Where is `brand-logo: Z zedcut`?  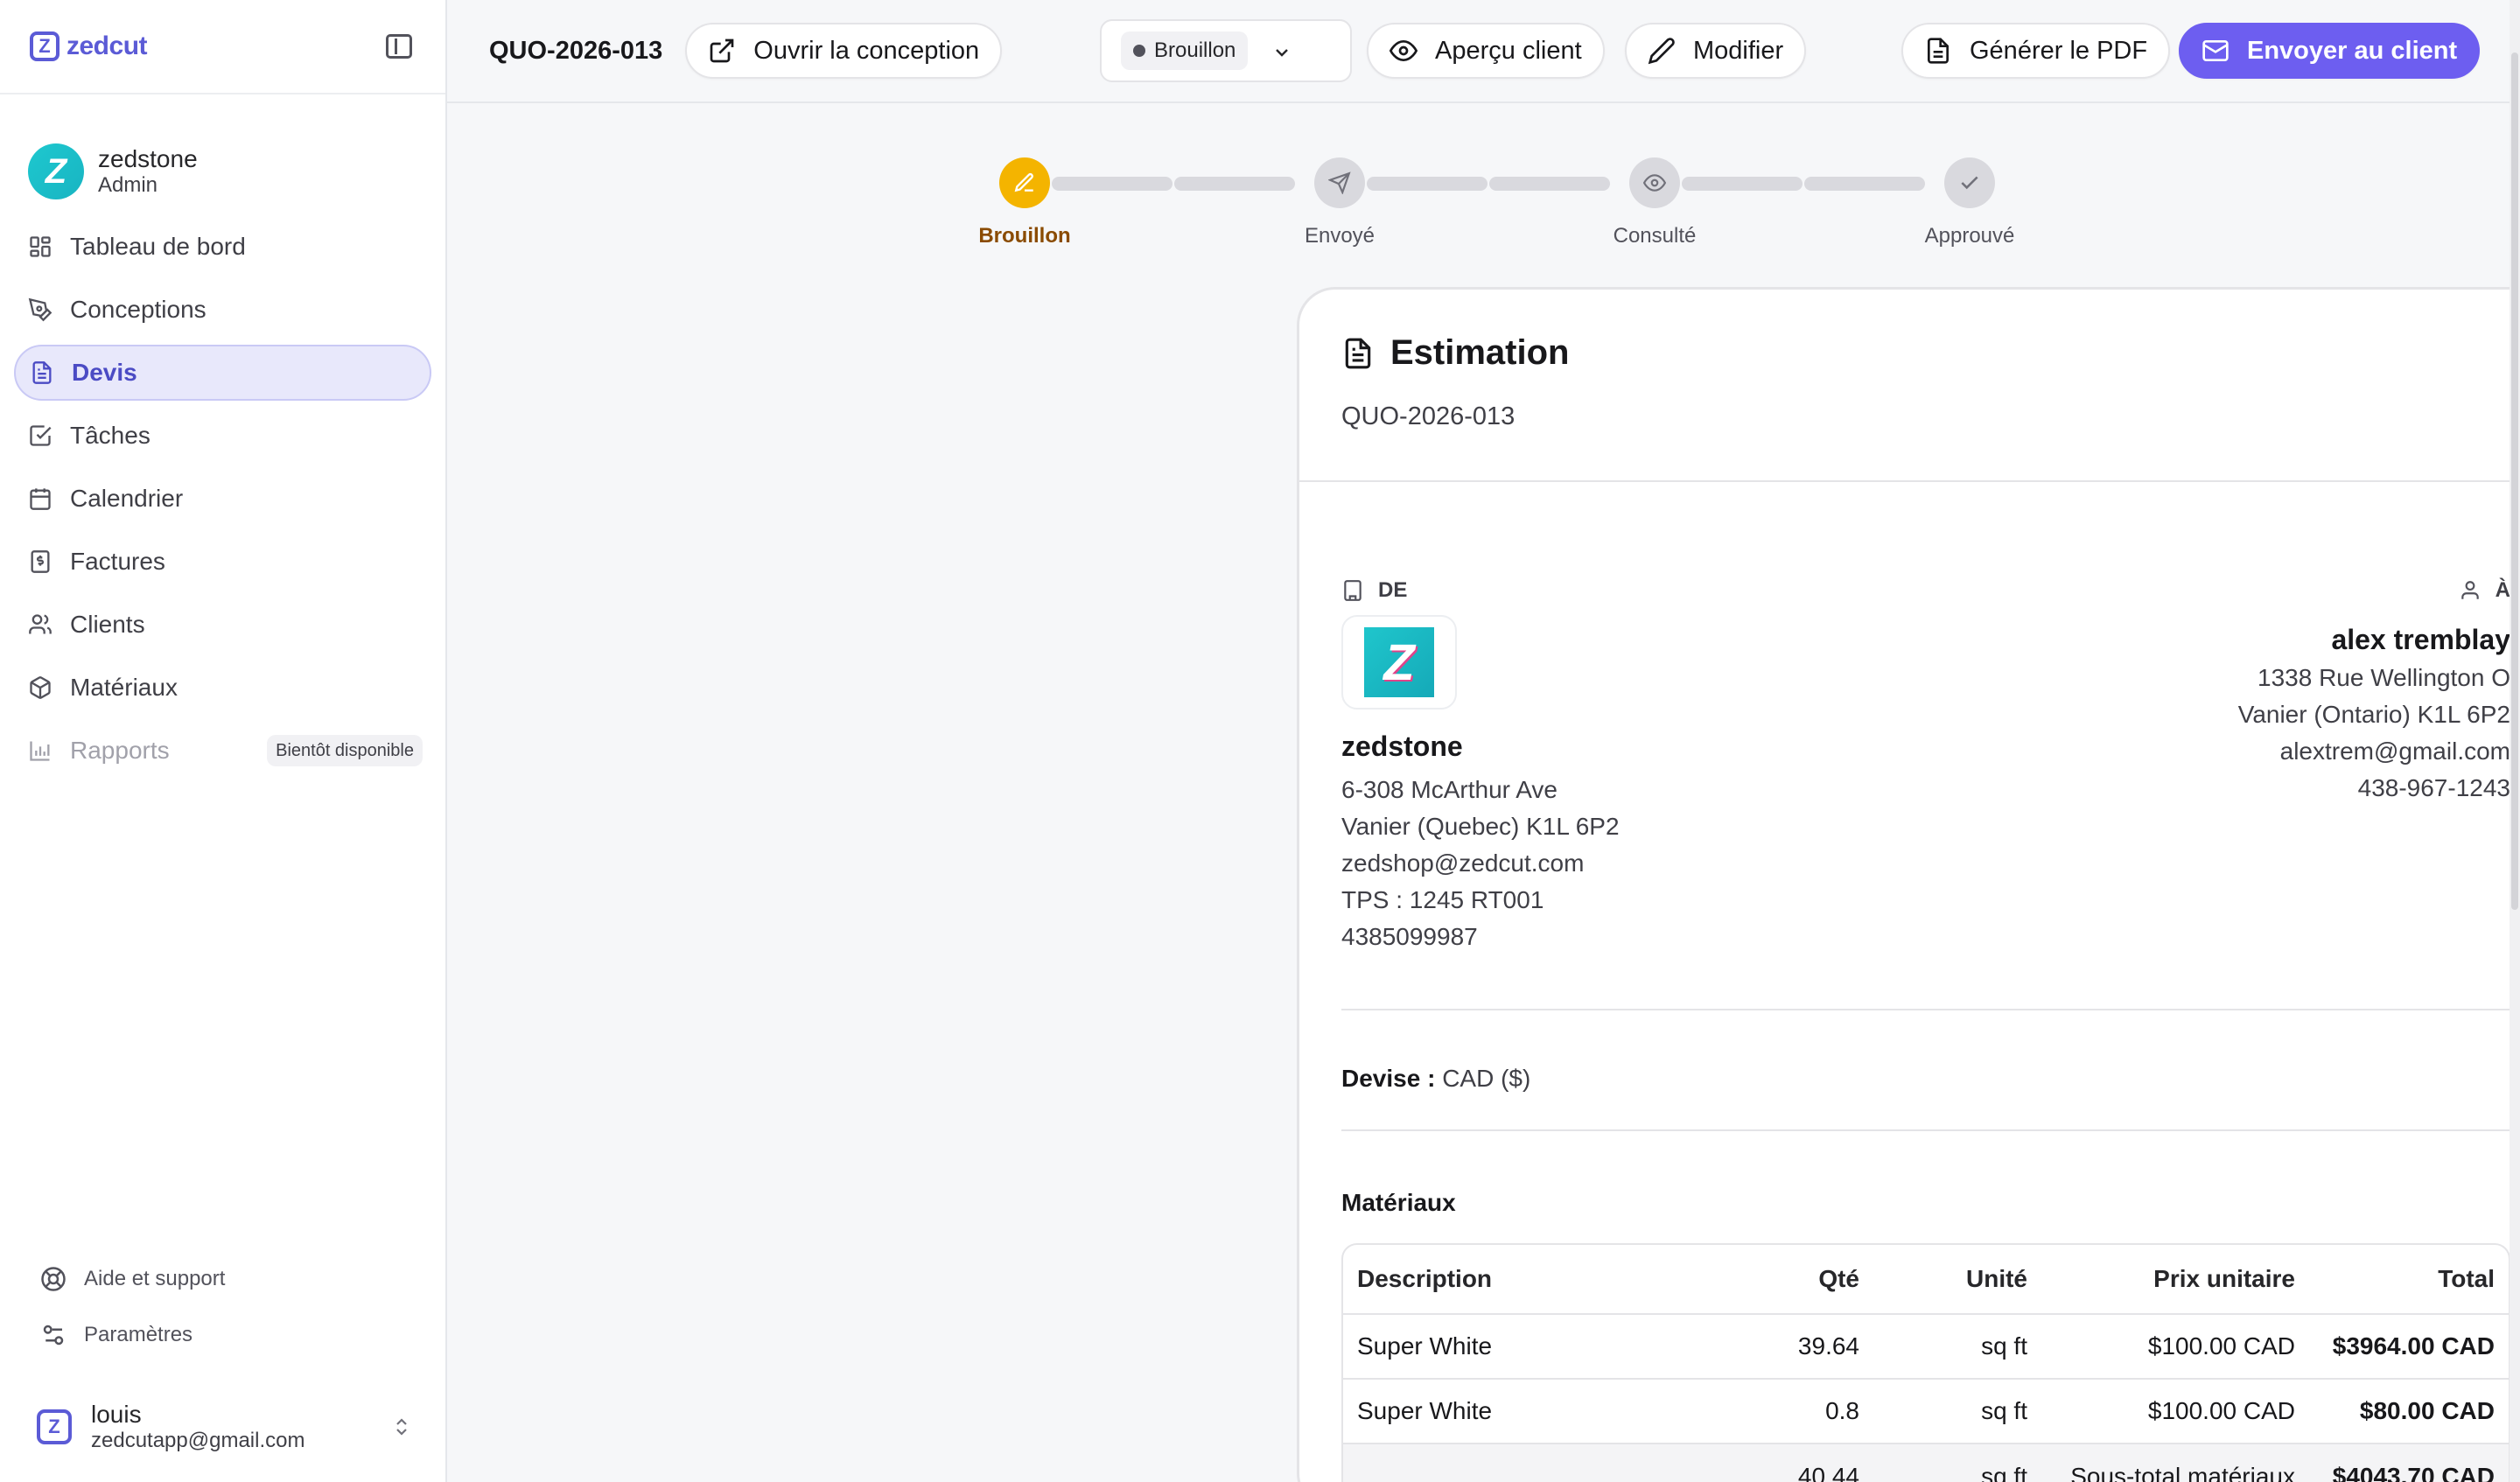
brand-logo: Z zedcut is located at coordinates (89, 46).